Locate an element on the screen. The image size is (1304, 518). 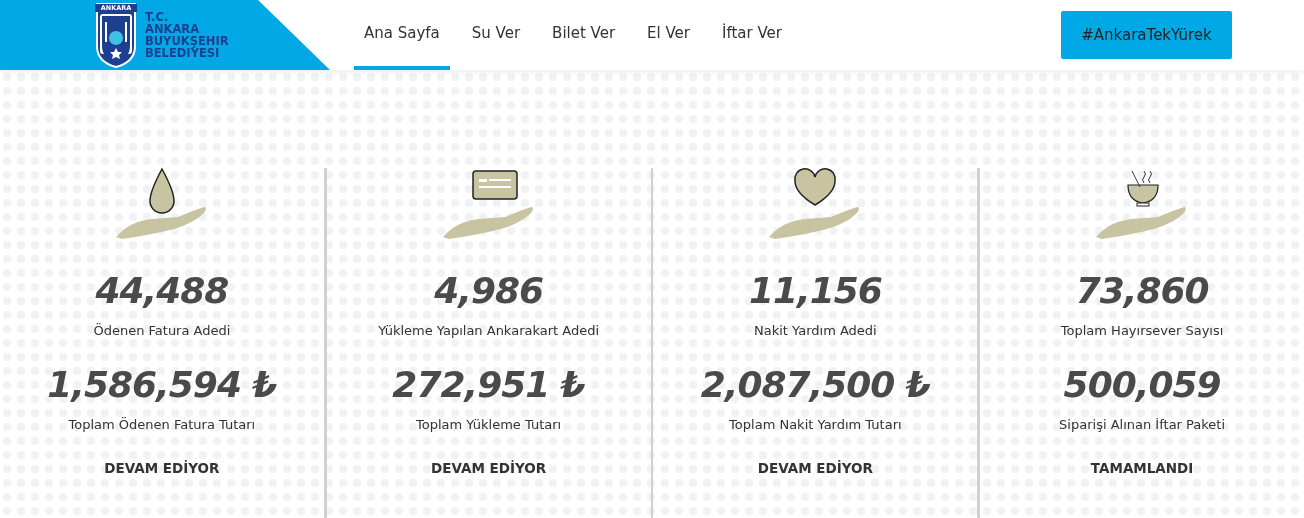
nav-tab: Ana Sayfa is located at coordinates (402, 35).